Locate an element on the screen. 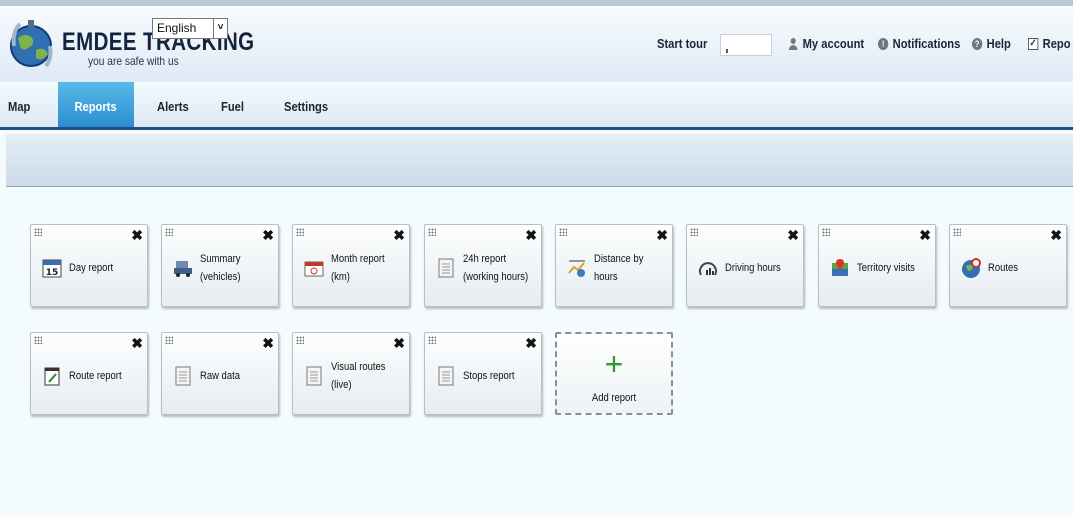  report-card-month: ✖ Month report (km) is located at coordinates (351, 265).